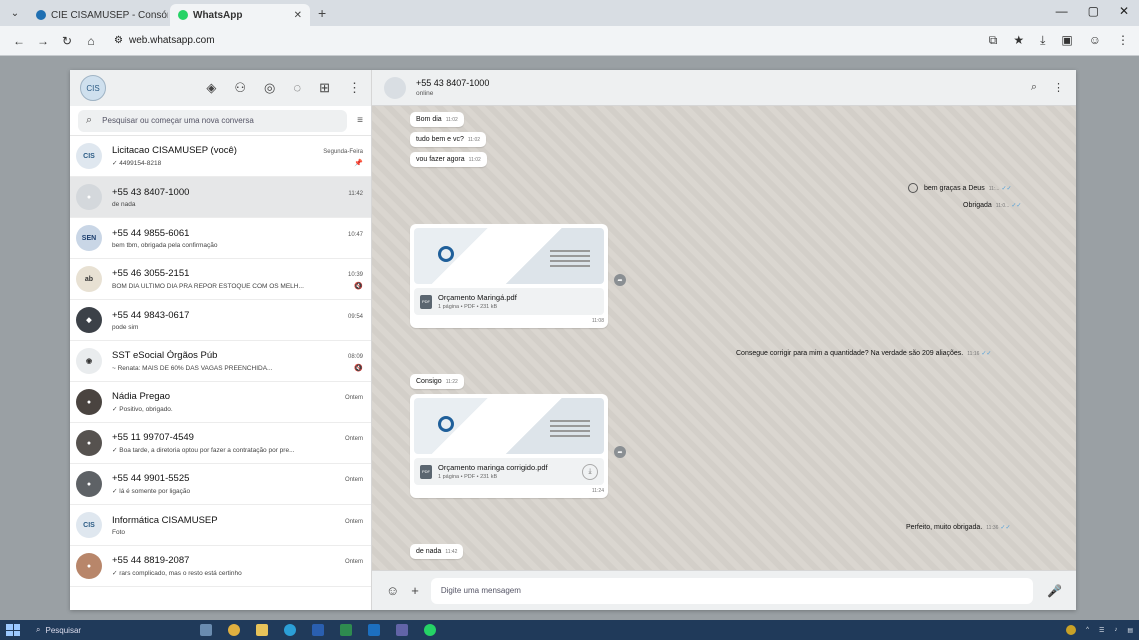 This screenshot has width=1139, height=640. What do you see at coordinates (283, 88) in the screenshot?
I see `sidebar-header-icons: ◈ ⚇ ◎ ◌ ⊞ ⋮` at bounding box center [283, 88].